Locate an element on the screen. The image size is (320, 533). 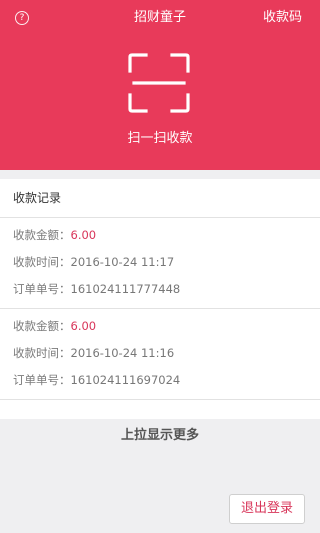
scan-frame-icon is located at coordinates (159, 83).